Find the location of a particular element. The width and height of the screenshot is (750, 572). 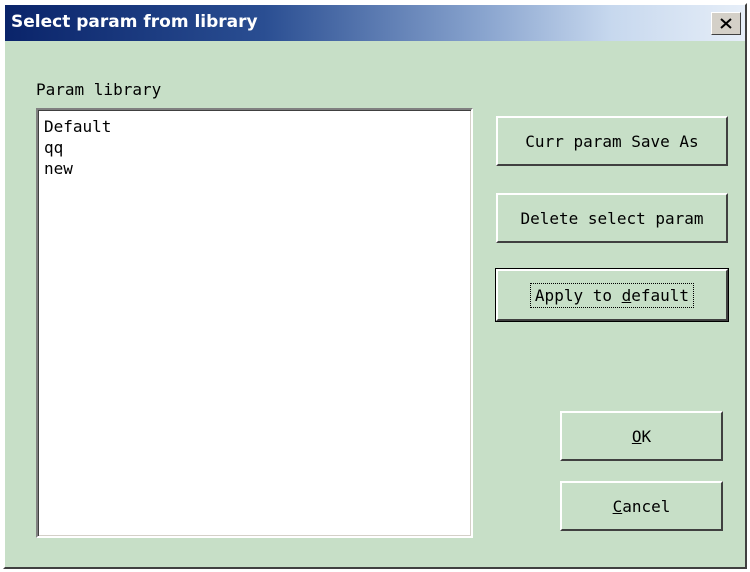

cancel-label: Cancel is located at coordinates (641, 506).